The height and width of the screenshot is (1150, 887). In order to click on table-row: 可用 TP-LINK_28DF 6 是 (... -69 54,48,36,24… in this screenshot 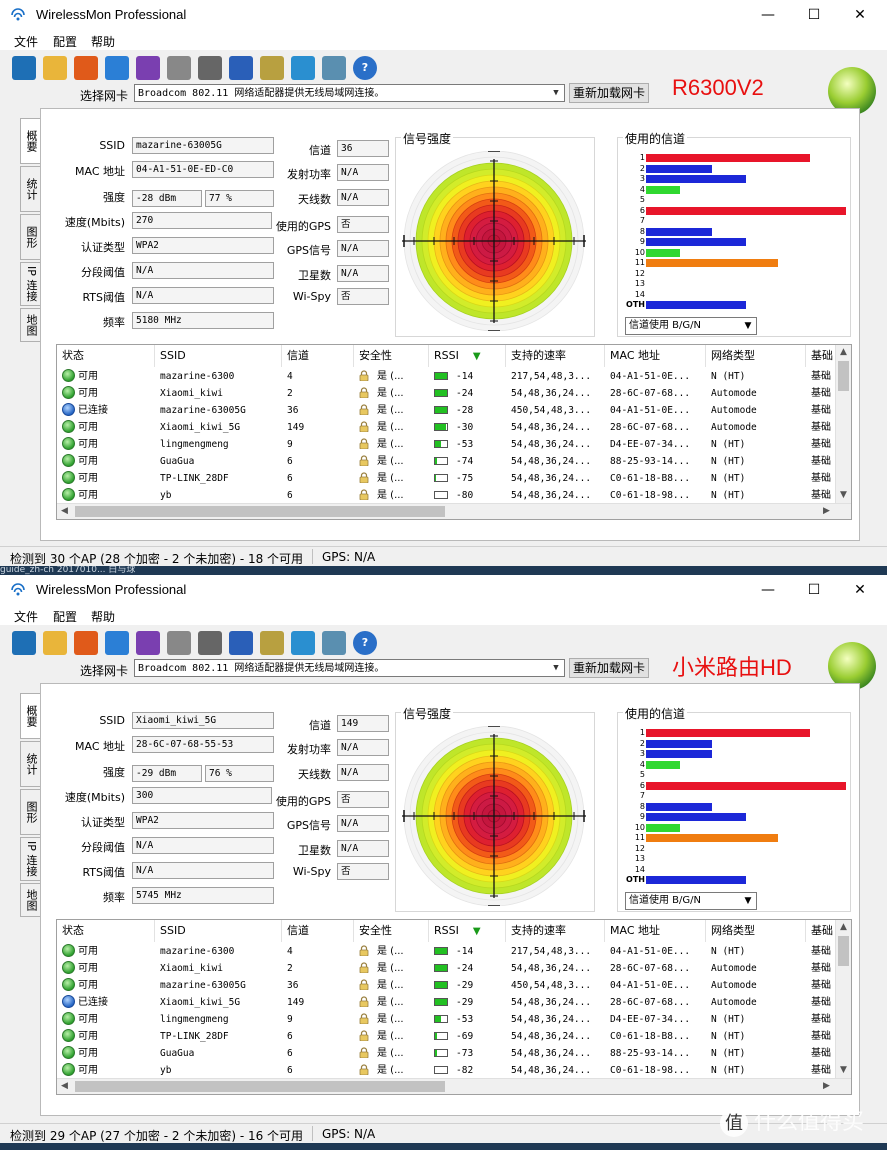, I will do `click(447, 1036)`.